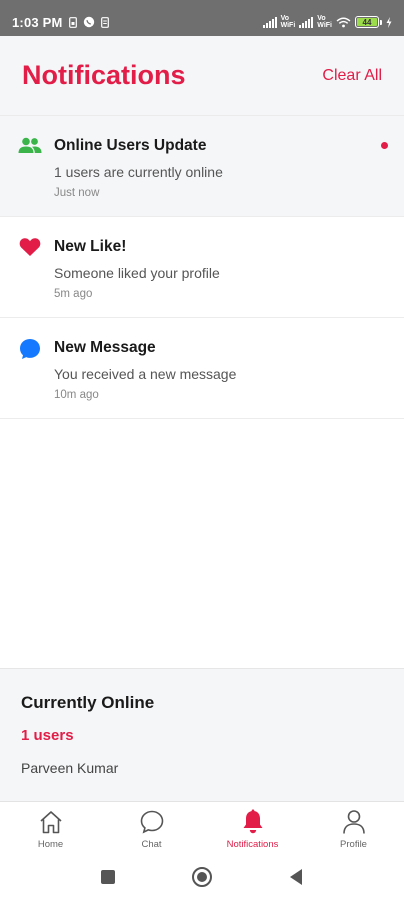  I want to click on battery-body: 44, so click(367, 22).